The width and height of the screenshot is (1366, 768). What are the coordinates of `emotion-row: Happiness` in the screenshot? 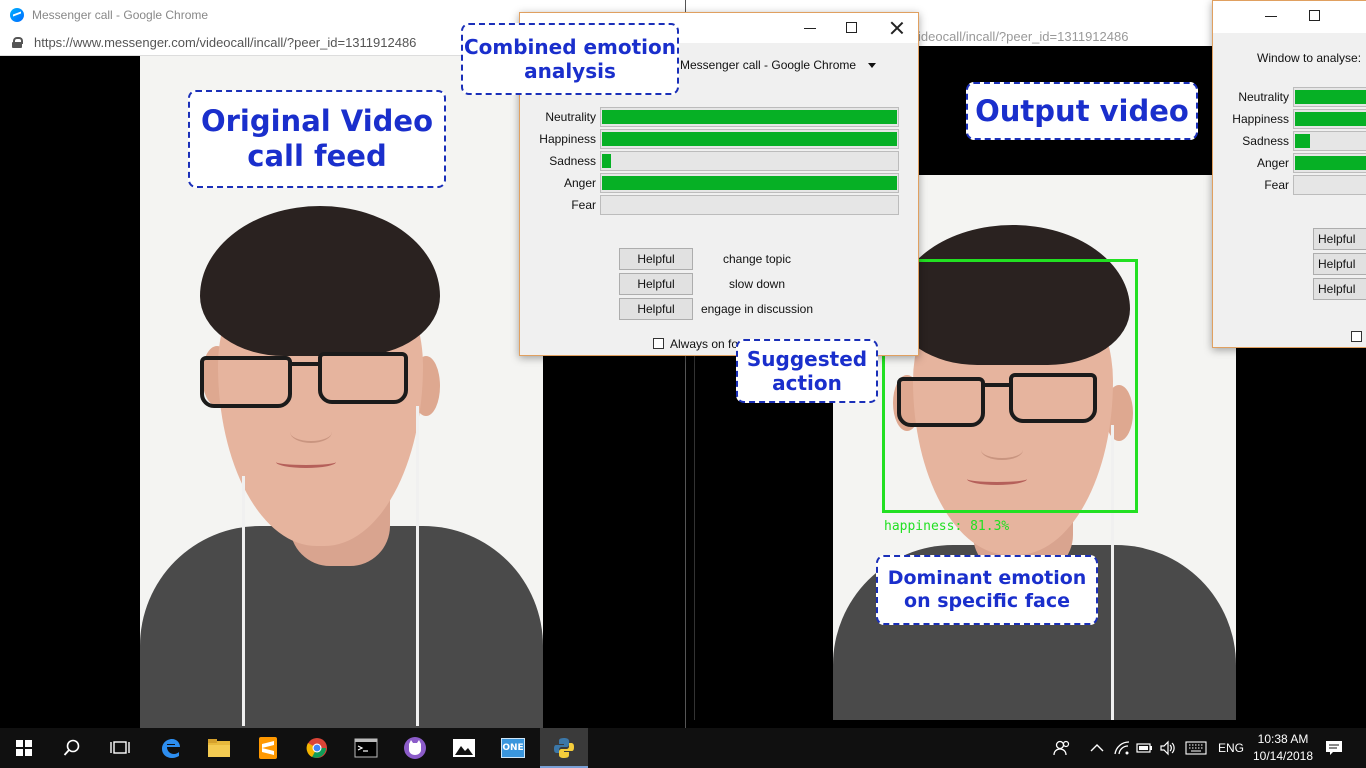 It's located at (720, 139).